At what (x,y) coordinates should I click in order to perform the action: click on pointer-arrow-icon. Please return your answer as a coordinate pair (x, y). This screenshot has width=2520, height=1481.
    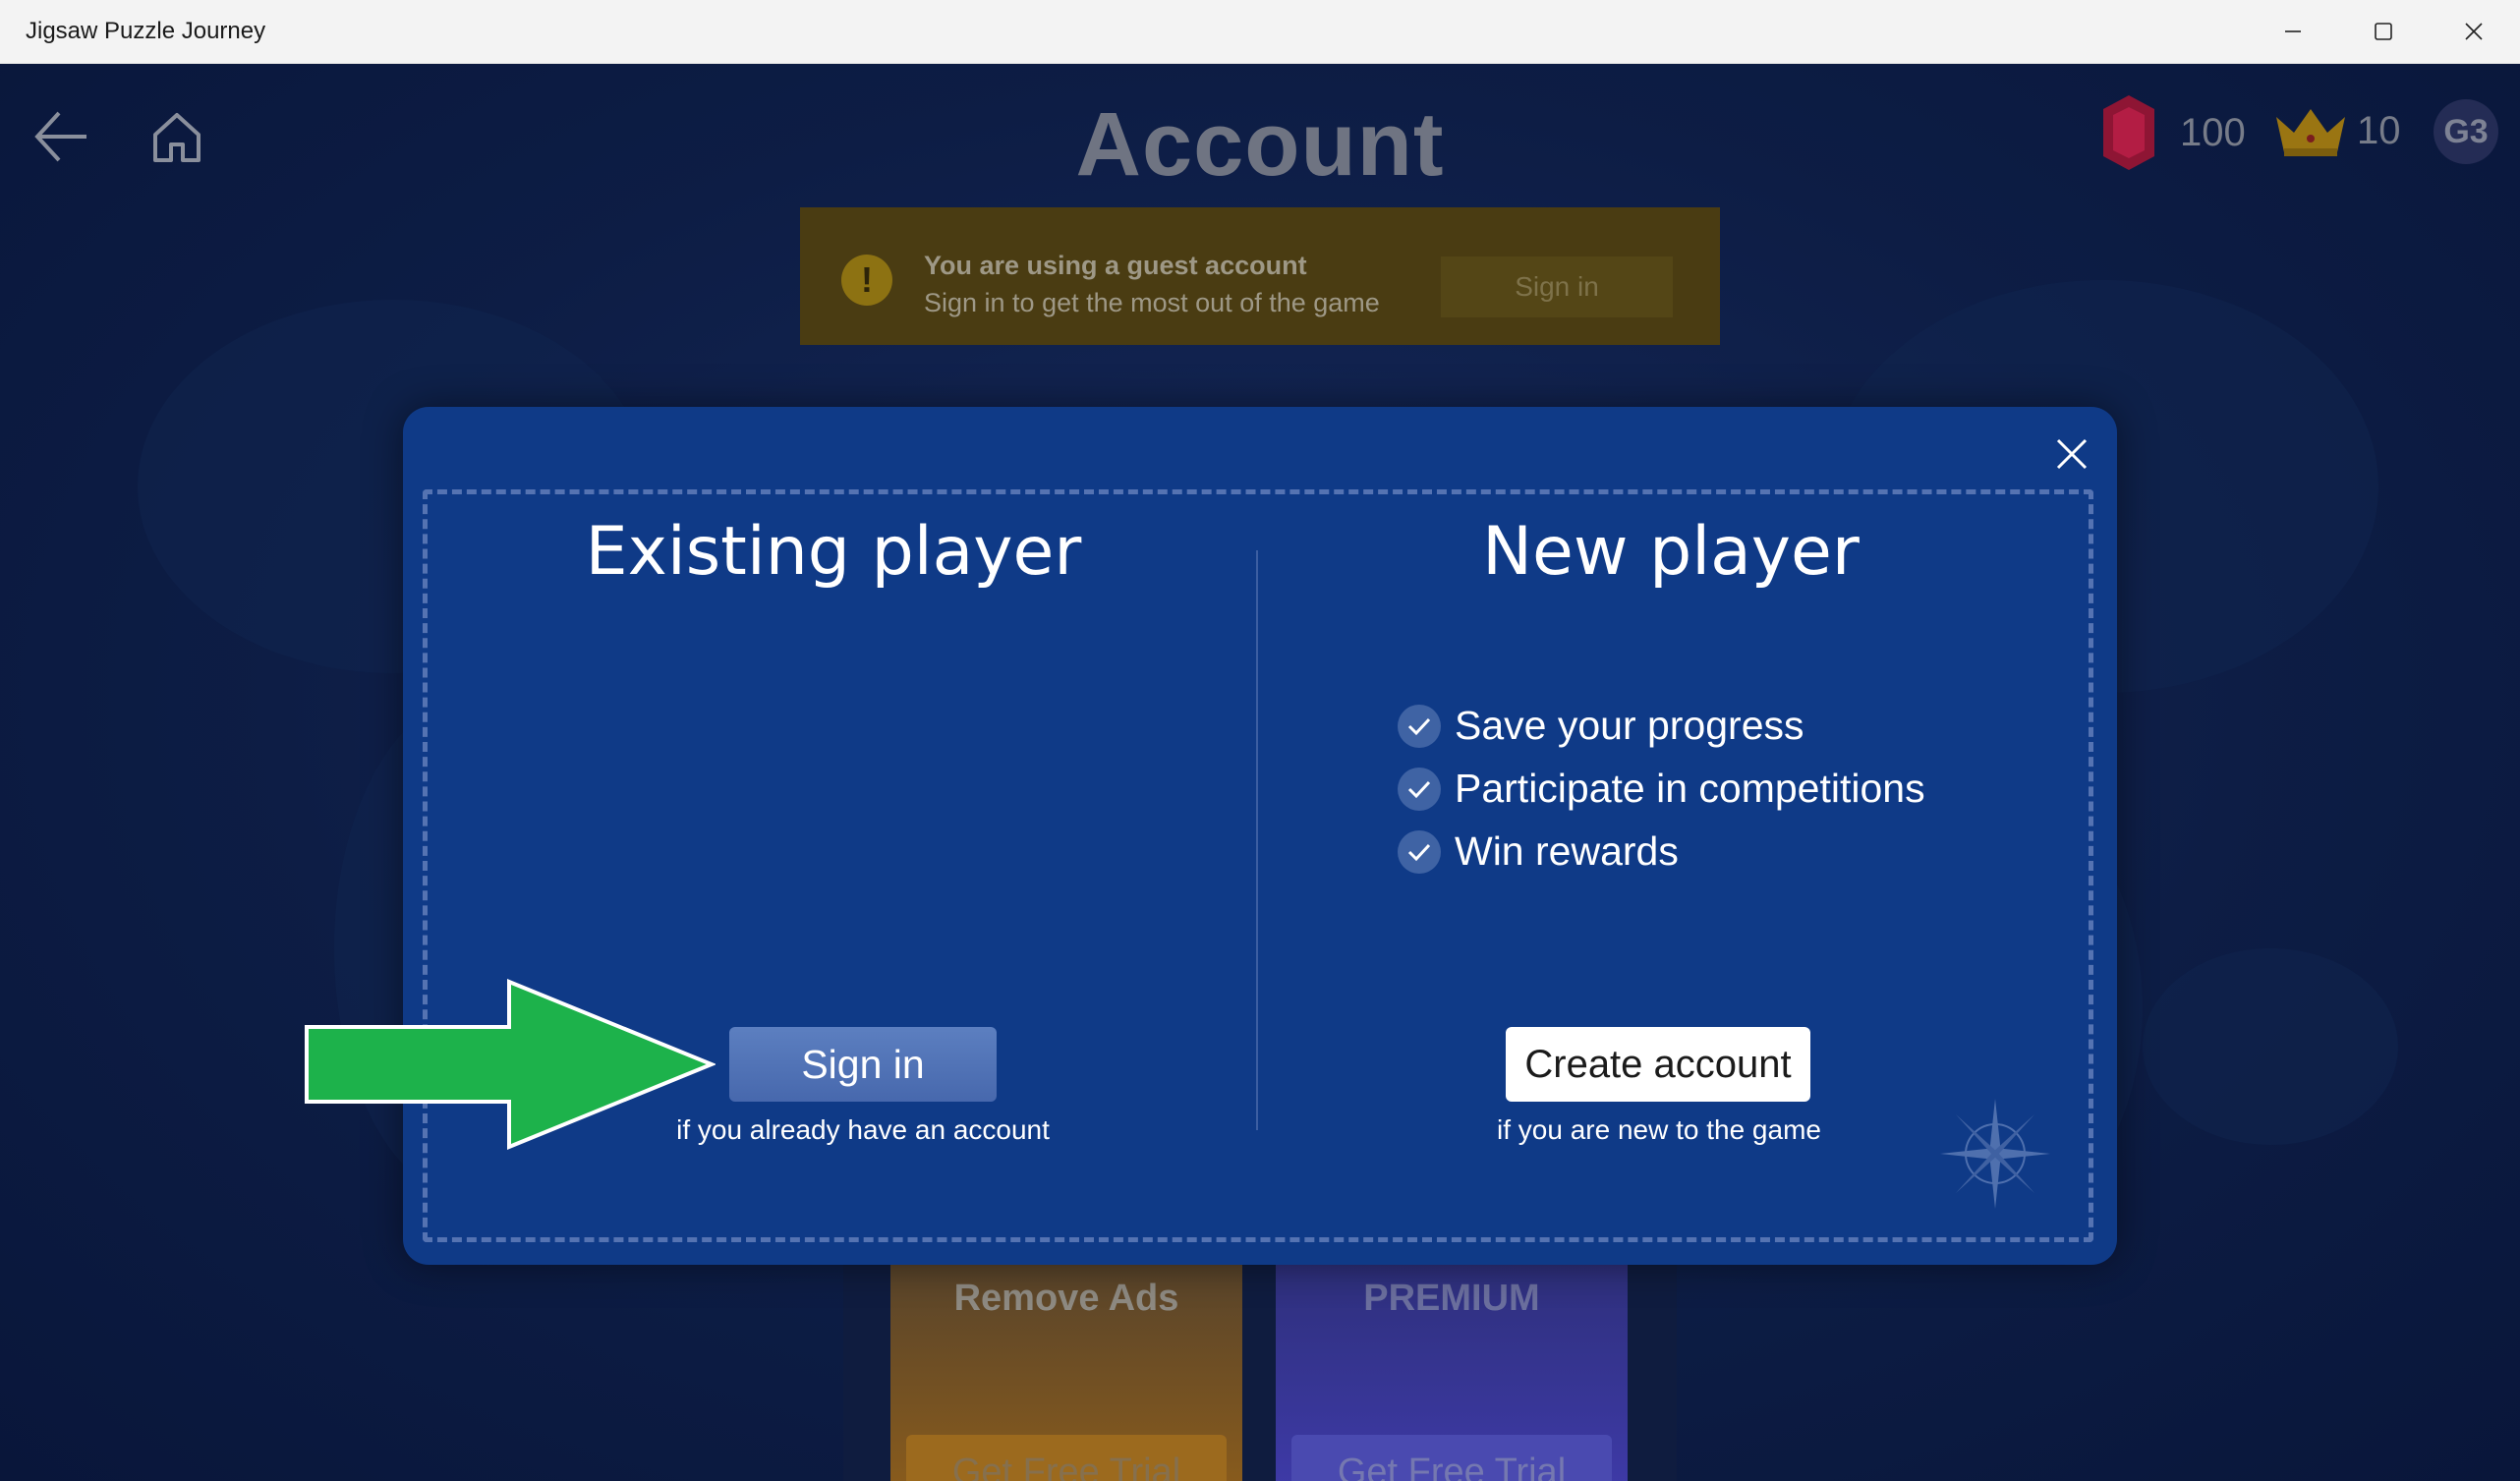
    Looking at the image, I should click on (511, 1064).